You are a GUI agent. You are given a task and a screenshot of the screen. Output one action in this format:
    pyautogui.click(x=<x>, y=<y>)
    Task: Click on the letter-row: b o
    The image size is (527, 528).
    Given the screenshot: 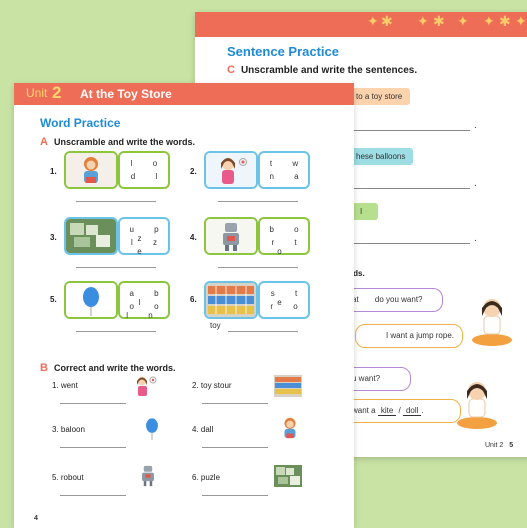 What is the action you would take?
    pyautogui.click(x=288, y=229)
    